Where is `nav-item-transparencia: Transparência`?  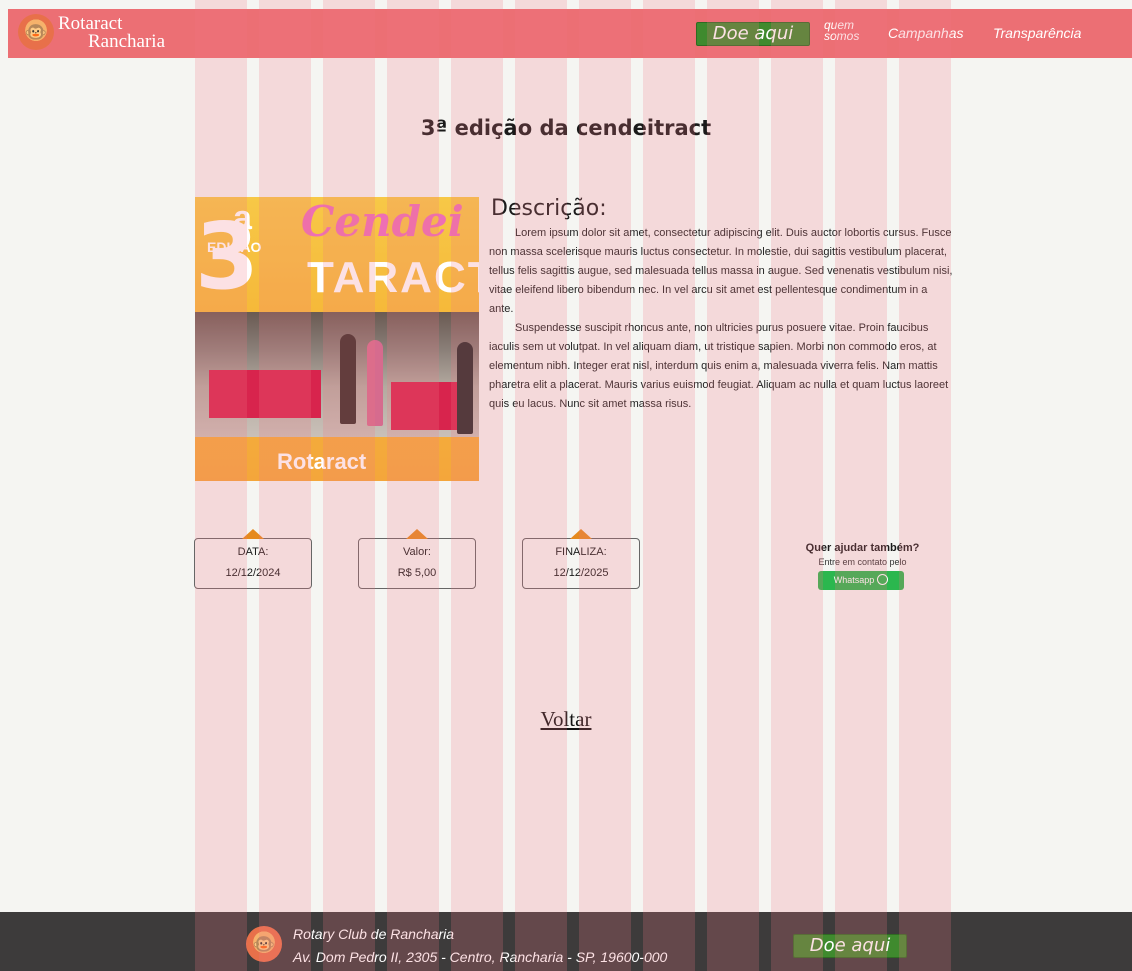 nav-item-transparencia: Transparência is located at coordinates (1037, 33).